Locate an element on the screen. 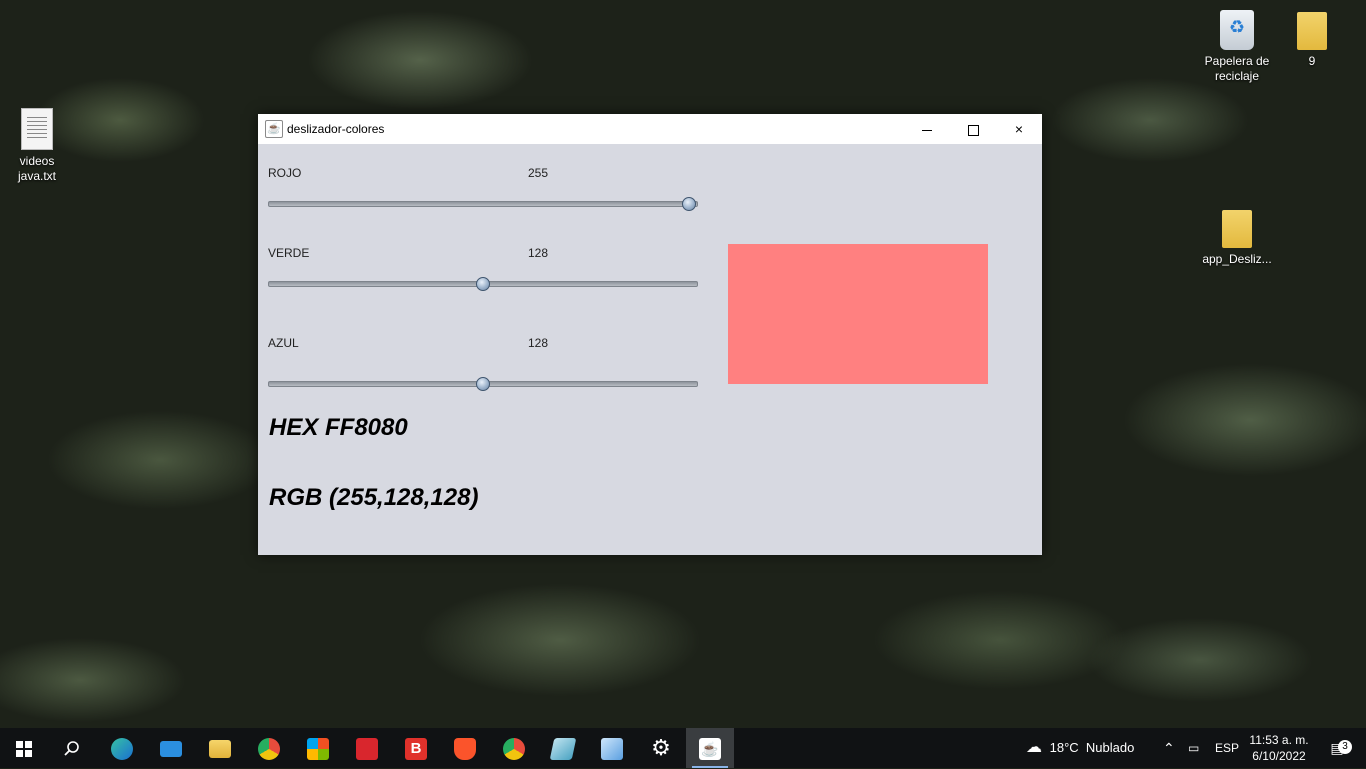 This screenshot has width=1366, height=769. slider-label-azul: AZUL is located at coordinates (283, 343).